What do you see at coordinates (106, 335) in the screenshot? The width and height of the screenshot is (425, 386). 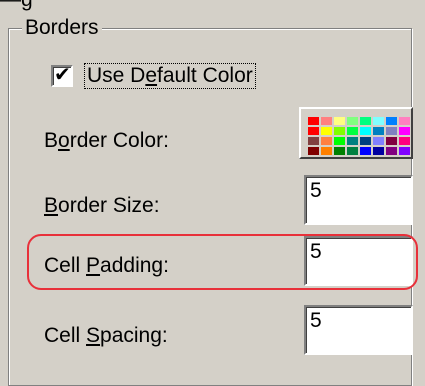 I see `cell-spacing-label: Cell Spacing:` at bounding box center [106, 335].